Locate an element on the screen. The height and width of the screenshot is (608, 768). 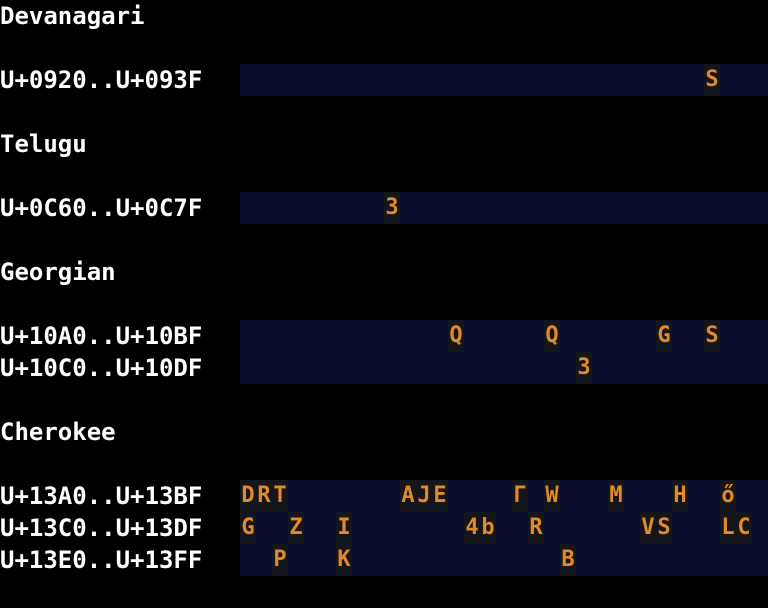
range-row: U+13E0..U+13FF P K B is located at coordinates (384, 560).